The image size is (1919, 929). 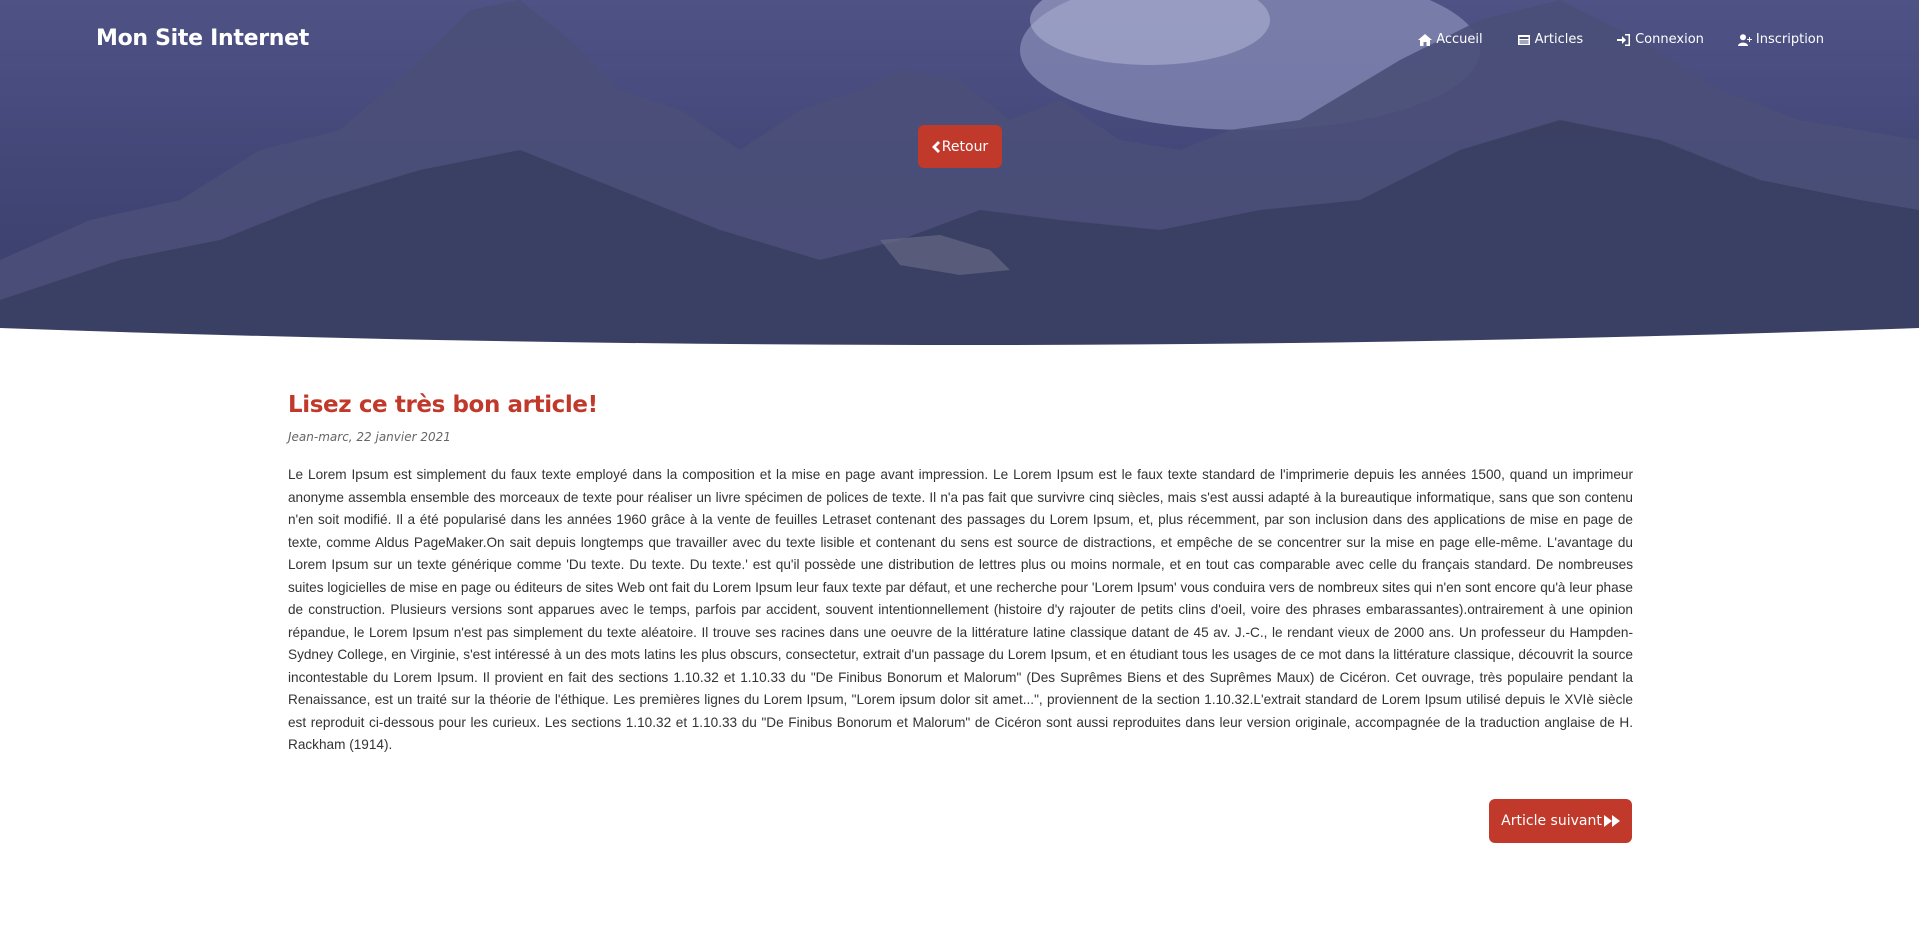 What do you see at coordinates (1459, 39) in the screenshot?
I see `nav-label: Accueil` at bounding box center [1459, 39].